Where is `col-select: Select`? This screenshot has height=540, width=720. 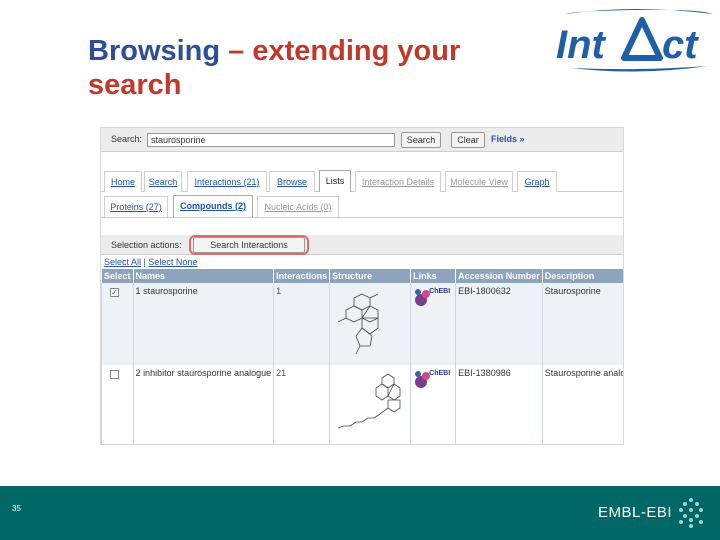
col-select: Select is located at coordinates (117, 276).